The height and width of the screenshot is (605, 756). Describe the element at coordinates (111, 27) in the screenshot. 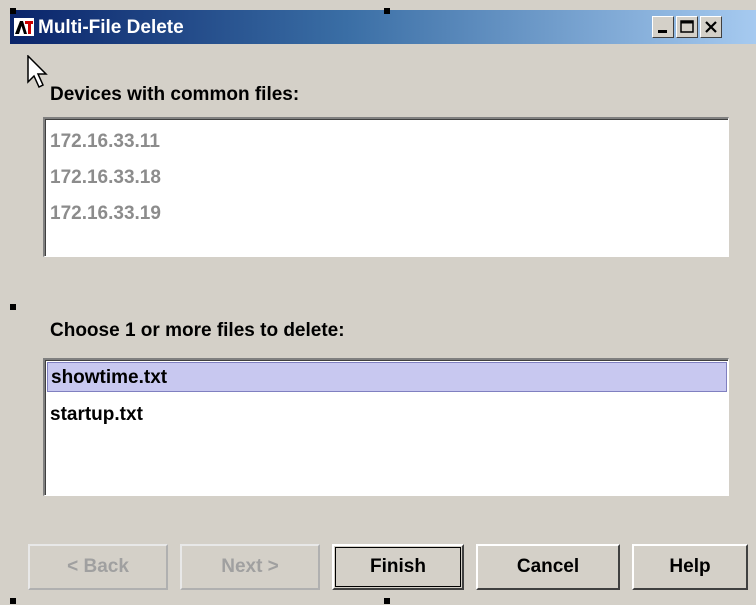

I see `window-title: Multi-File Delete` at that location.